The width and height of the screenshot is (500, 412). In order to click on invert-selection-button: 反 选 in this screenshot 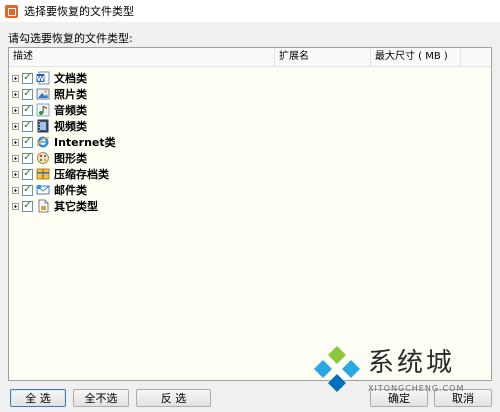, I will do `click(173, 398)`.